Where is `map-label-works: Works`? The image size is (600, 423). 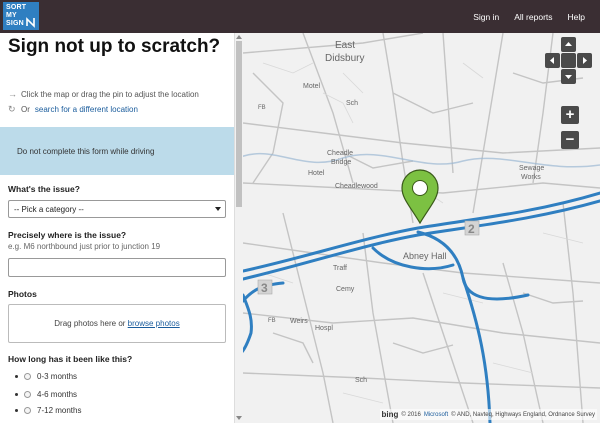 map-label-works: Works is located at coordinates (531, 177).